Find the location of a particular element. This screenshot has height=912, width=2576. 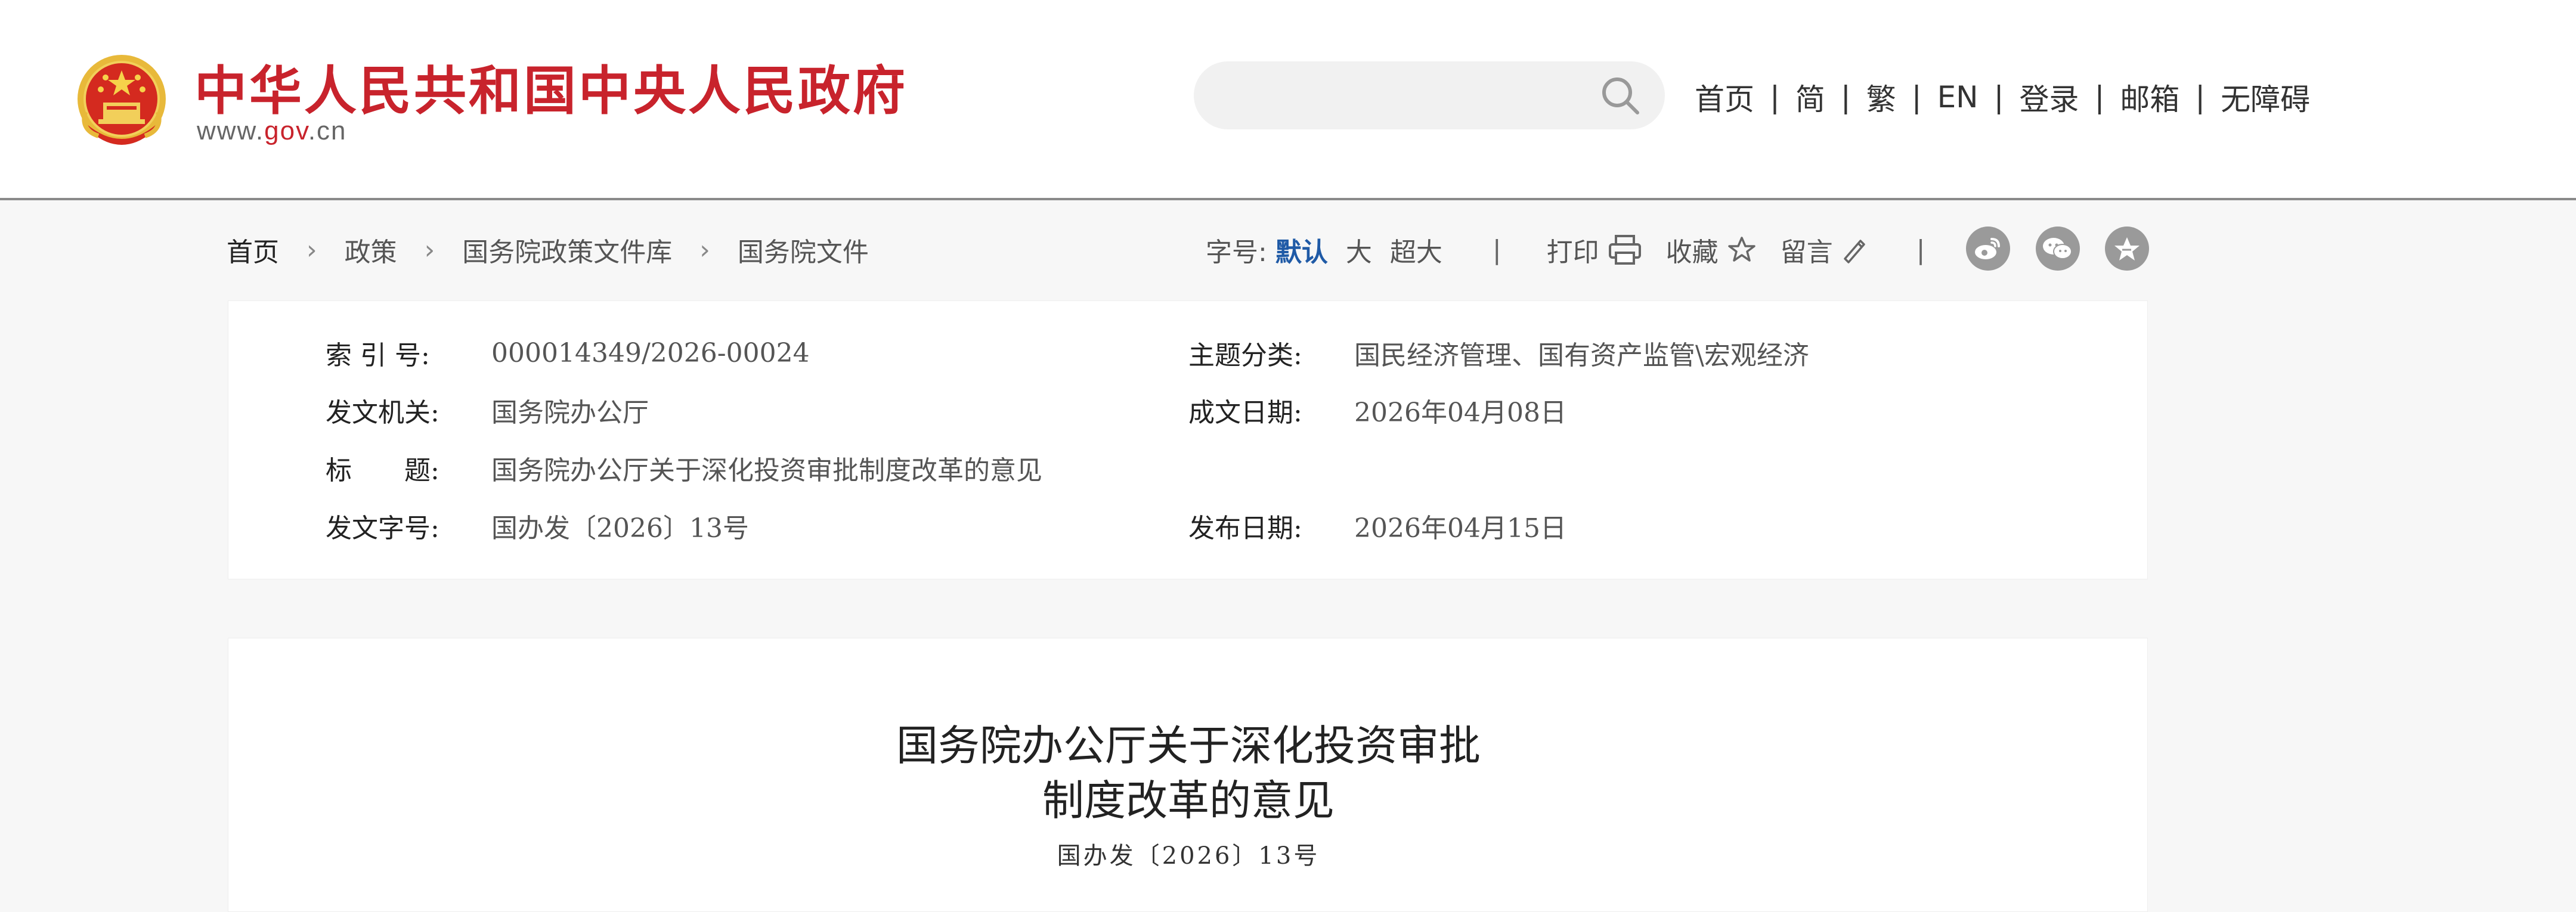

font-size-xl-button: 超大 is located at coordinates (1416, 250).